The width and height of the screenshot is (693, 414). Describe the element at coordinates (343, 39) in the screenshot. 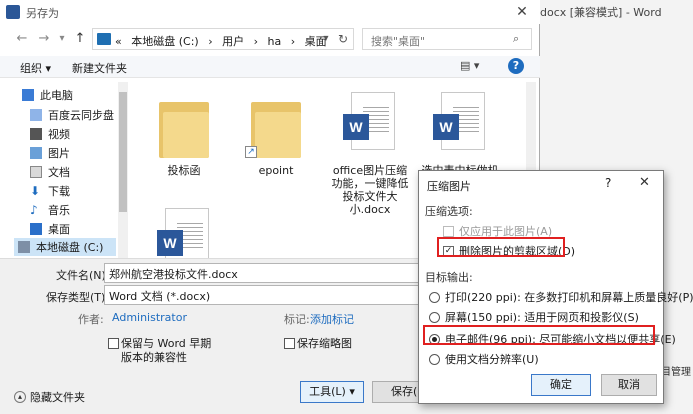

I see `refresh-icon: ↻` at that location.